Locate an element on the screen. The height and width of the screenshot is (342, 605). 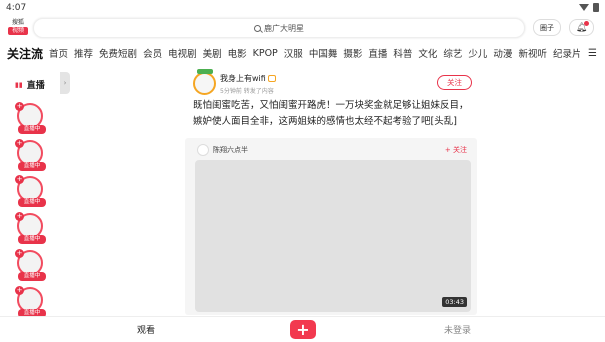
bottom-nav: 观看 + 未登录 is located at coordinates (302, 329).